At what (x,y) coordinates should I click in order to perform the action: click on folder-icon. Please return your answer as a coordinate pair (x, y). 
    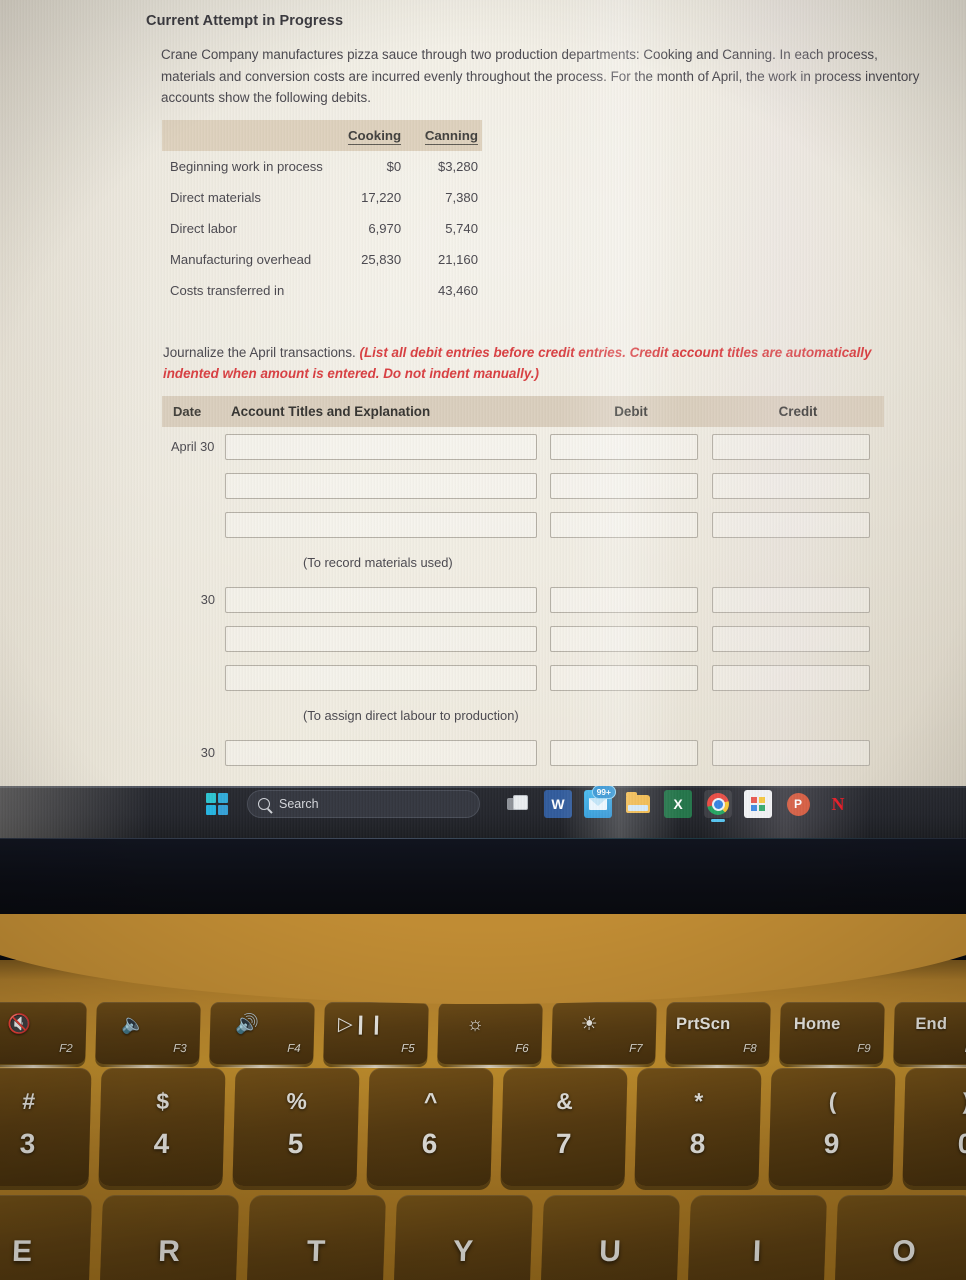
    Looking at the image, I should click on (638, 802).